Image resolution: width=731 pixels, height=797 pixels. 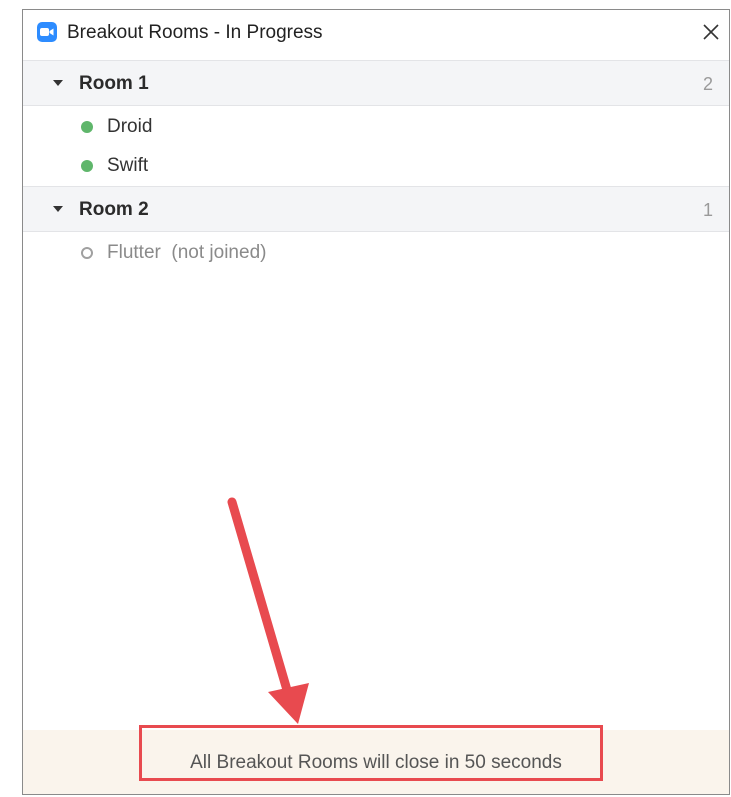 I want to click on participant-name: Swift, so click(x=128, y=165).